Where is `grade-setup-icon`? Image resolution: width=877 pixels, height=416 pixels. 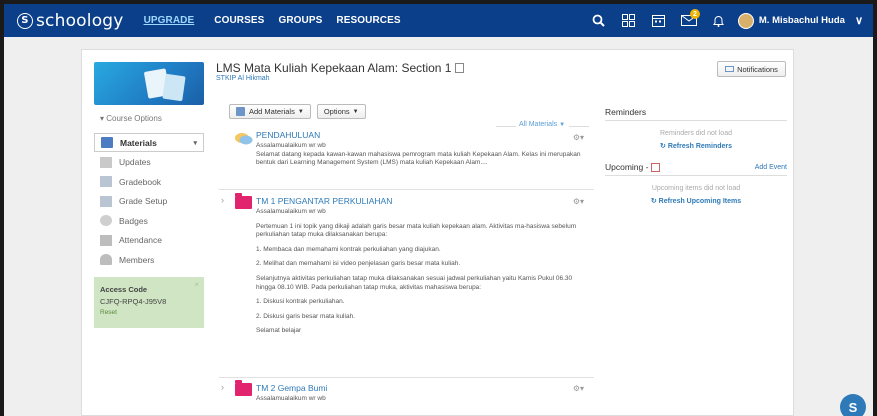
grade-setup-icon is located at coordinates (106, 201).